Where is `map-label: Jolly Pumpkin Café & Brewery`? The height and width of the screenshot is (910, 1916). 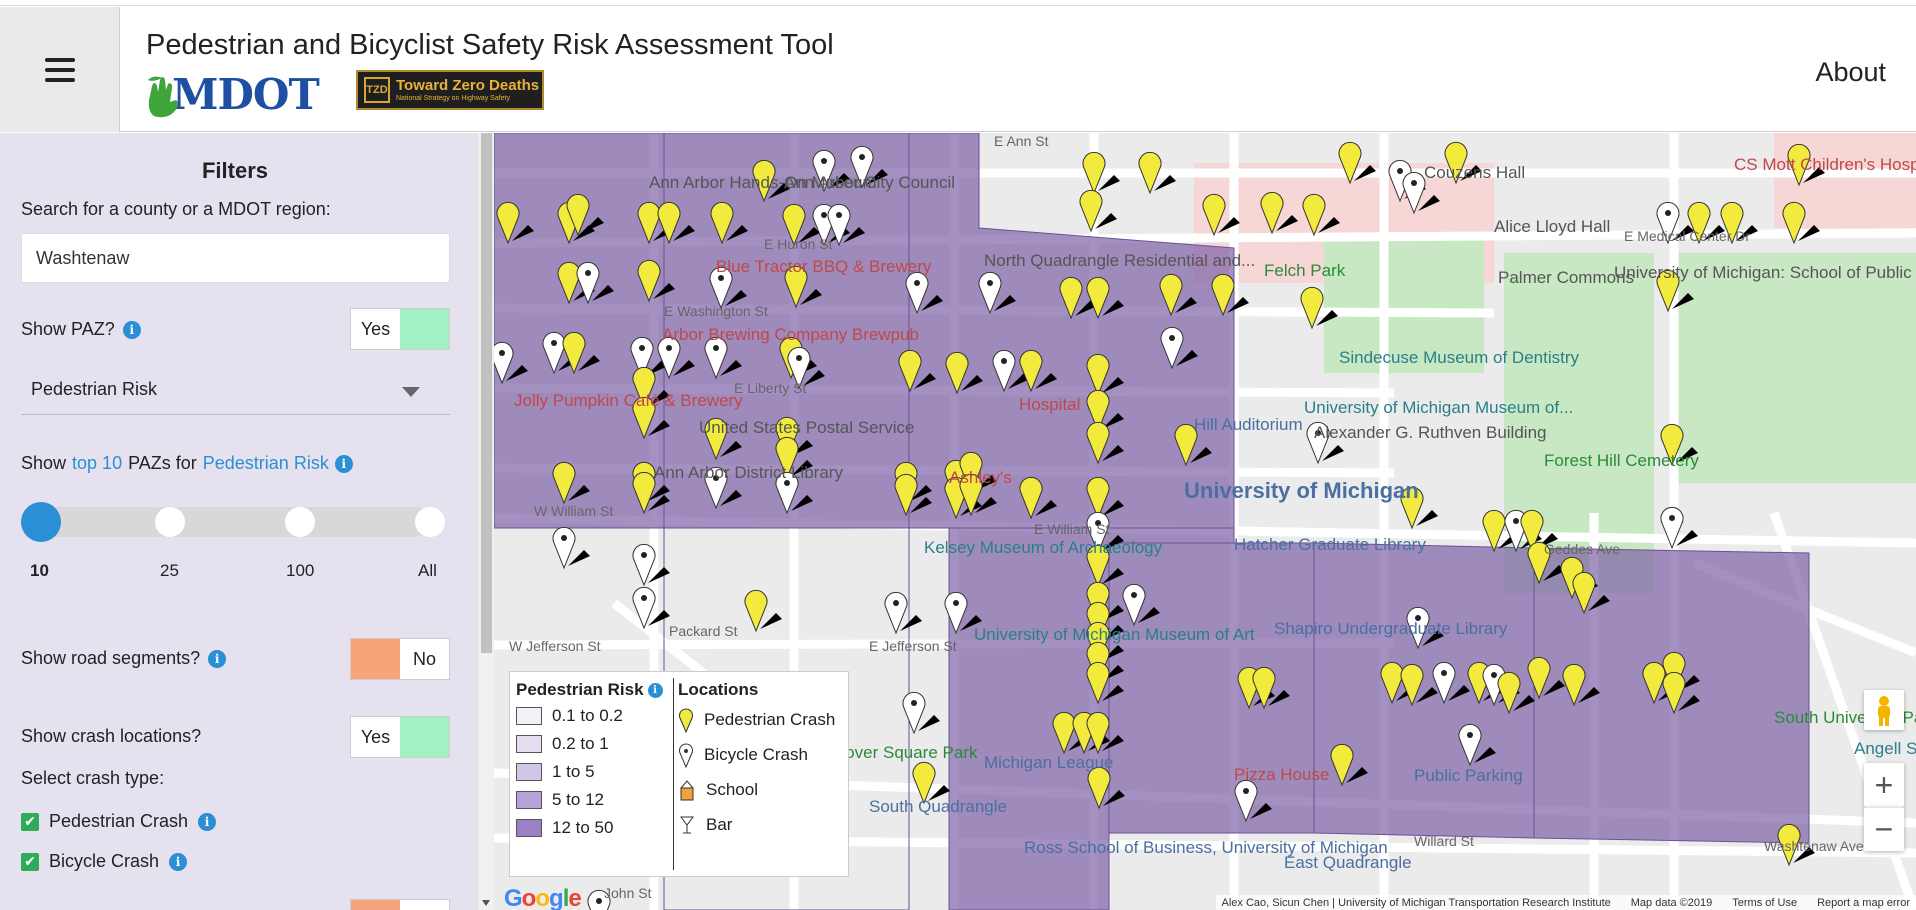 map-label: Jolly Pumpkin Café & Brewery is located at coordinates (628, 401).